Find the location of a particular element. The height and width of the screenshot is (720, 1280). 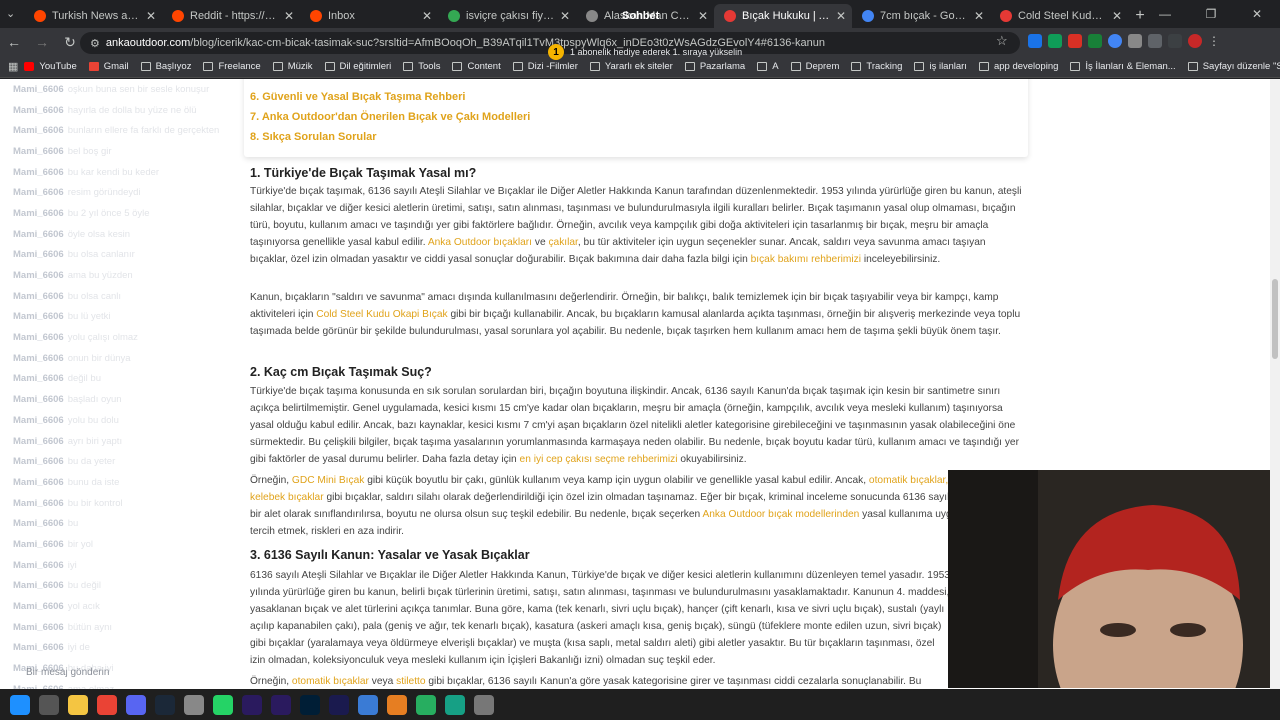

whatsapp-icon is located at coordinates (223, 704).